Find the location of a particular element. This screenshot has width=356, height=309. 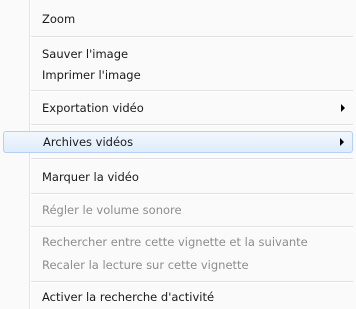

menu-item-label: Imprimer l'image is located at coordinates (91, 75).